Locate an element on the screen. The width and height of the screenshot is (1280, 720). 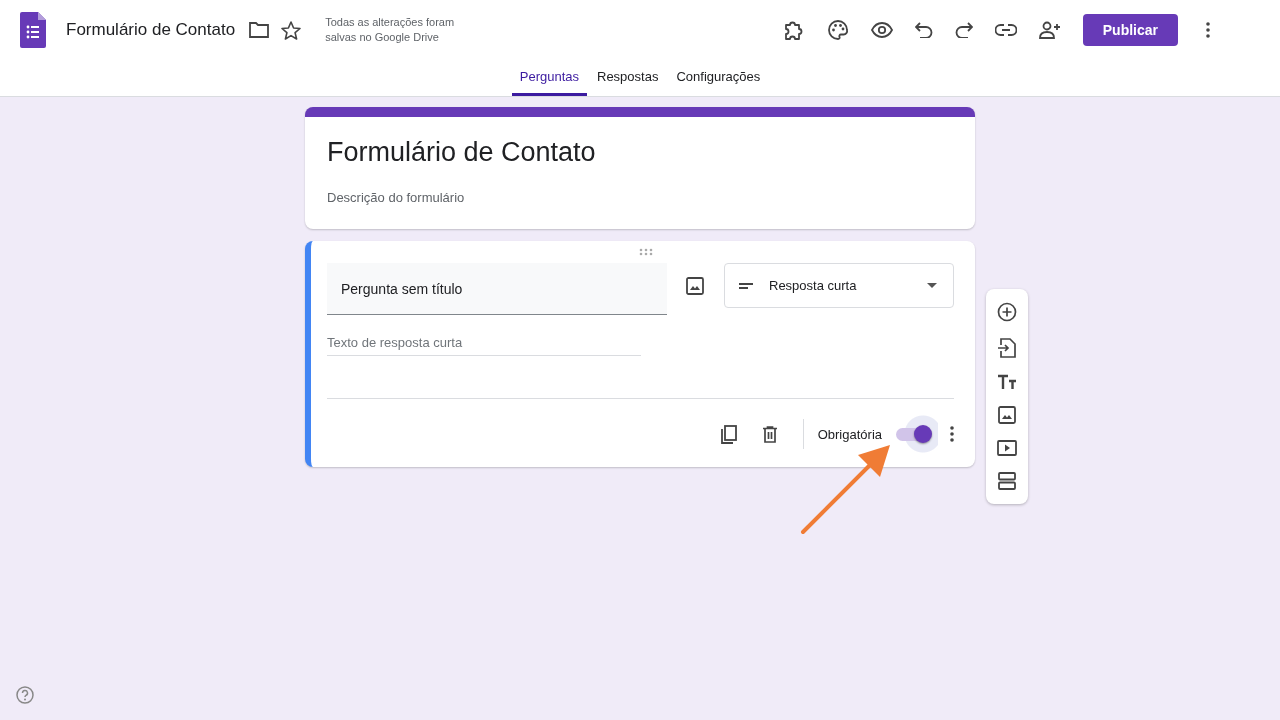
tab: Perguntas is located at coordinates (549, 78).